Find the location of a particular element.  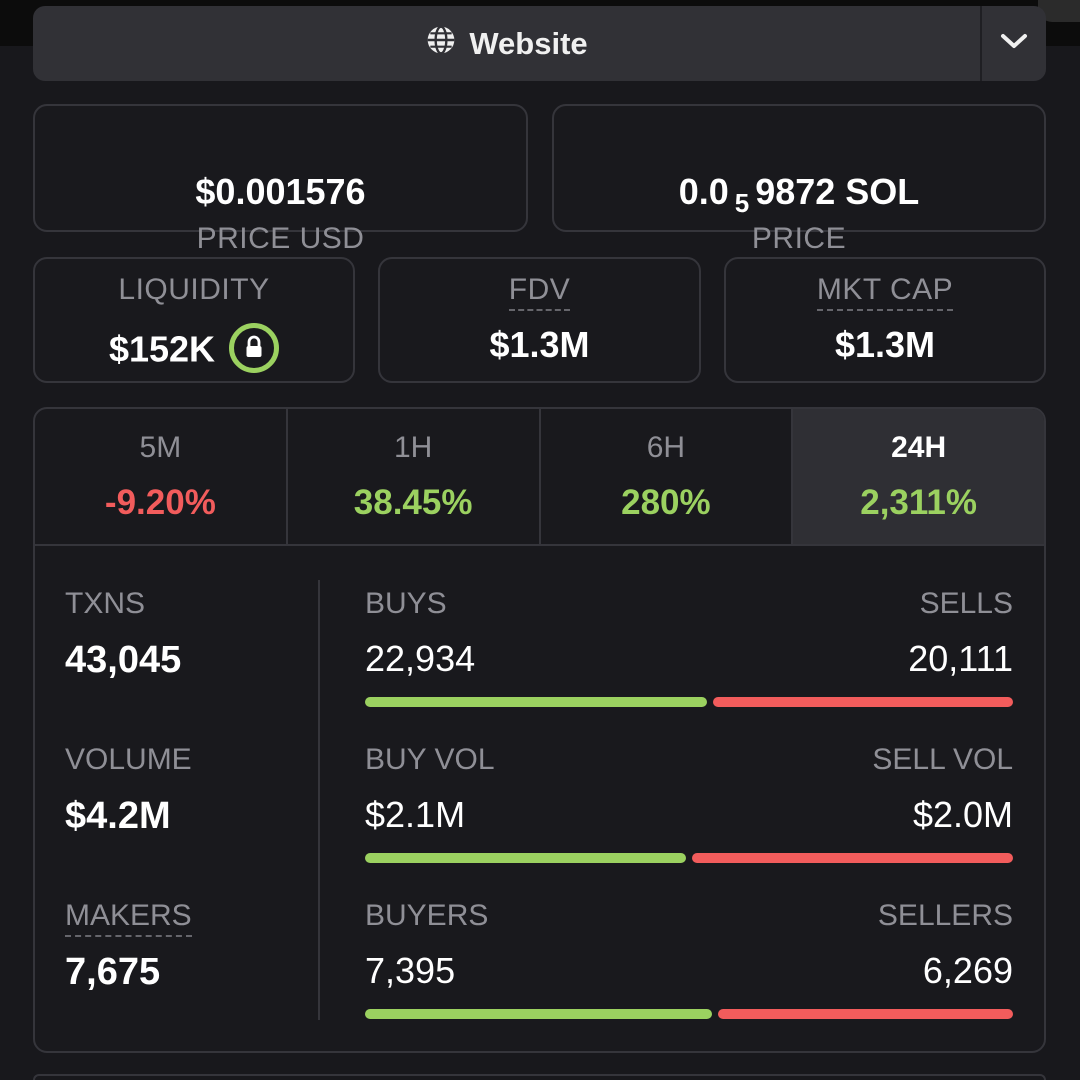

makers-stat: MAKERS 7,675 is located at coordinates (128, 946).